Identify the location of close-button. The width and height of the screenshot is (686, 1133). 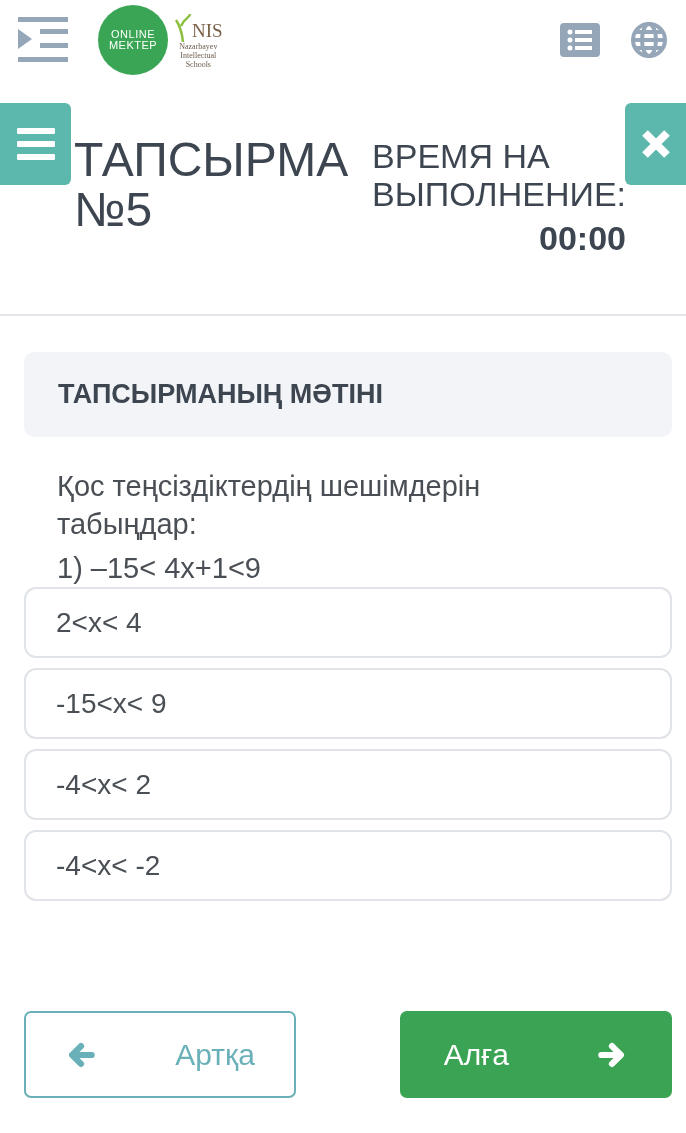
(655, 144).